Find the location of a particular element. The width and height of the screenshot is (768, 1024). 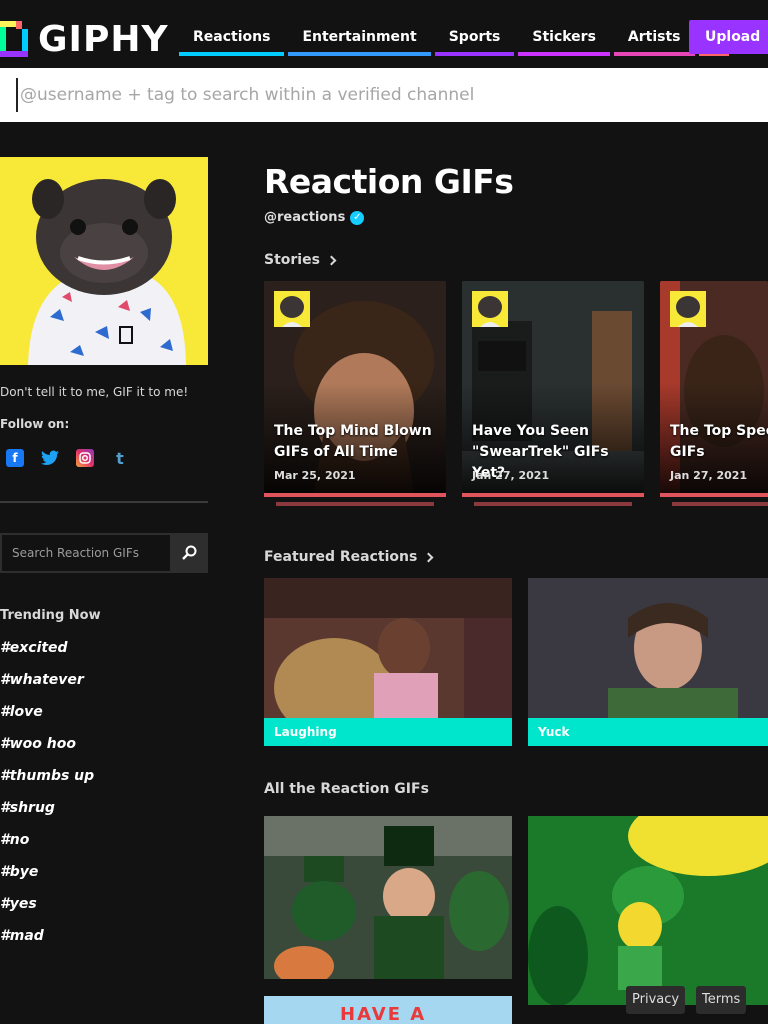

channel-search is located at coordinates (104, 553).